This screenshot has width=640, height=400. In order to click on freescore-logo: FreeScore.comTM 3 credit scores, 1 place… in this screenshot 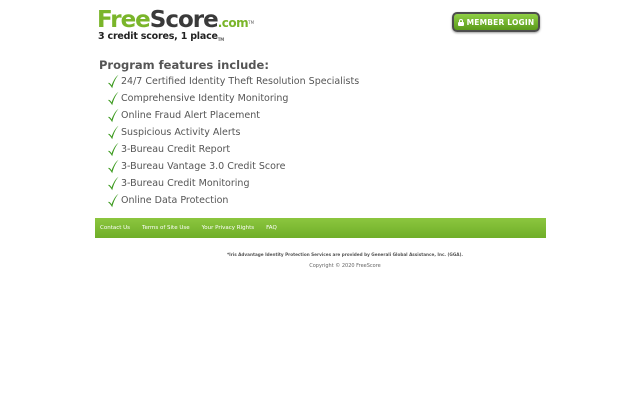, I will do `click(177, 26)`.